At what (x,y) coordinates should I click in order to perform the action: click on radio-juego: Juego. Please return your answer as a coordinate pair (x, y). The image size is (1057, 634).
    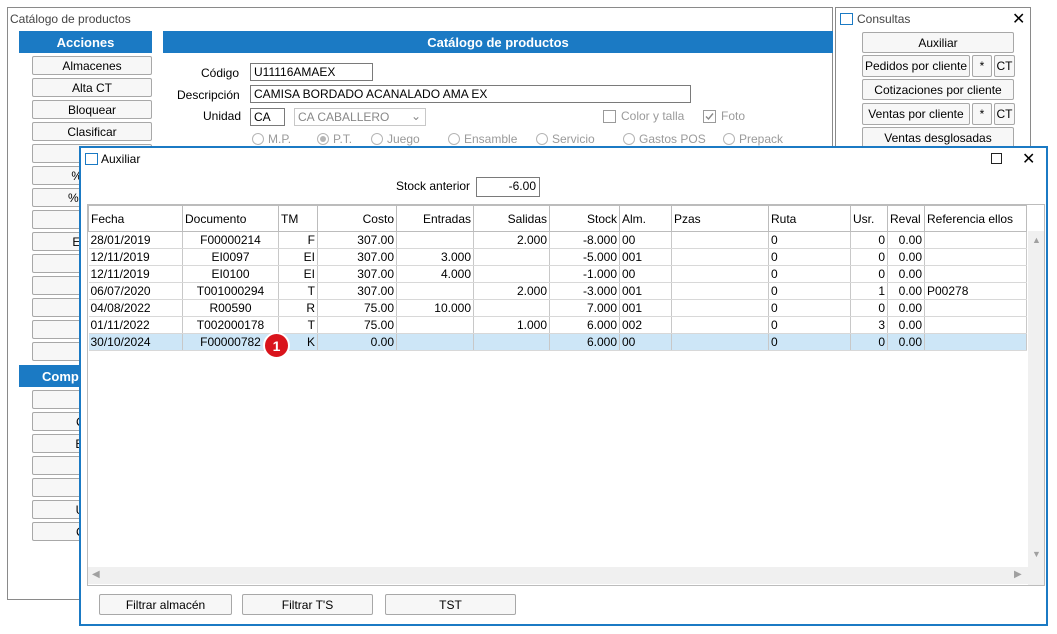
    Looking at the image, I should click on (395, 139).